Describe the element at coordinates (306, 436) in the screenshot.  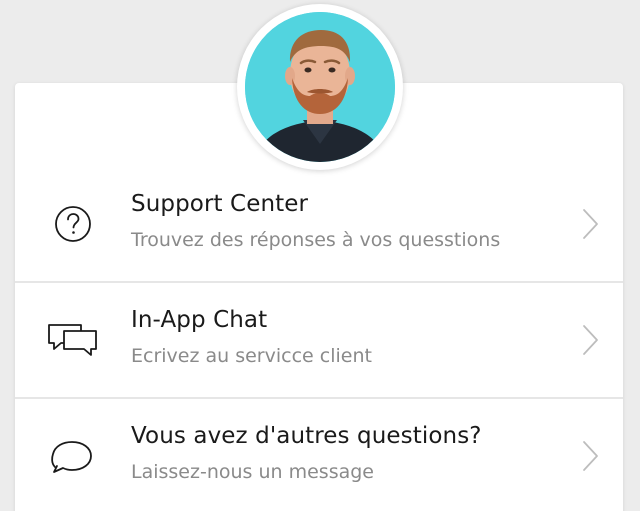
I see `menu-item-title: Vous avez d'autres questions?` at that location.